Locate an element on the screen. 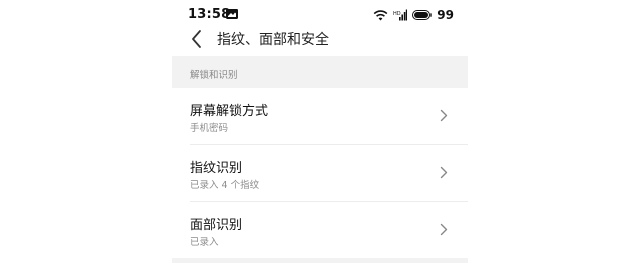 The image size is (640, 263). battery-icon is located at coordinates (422, 15).